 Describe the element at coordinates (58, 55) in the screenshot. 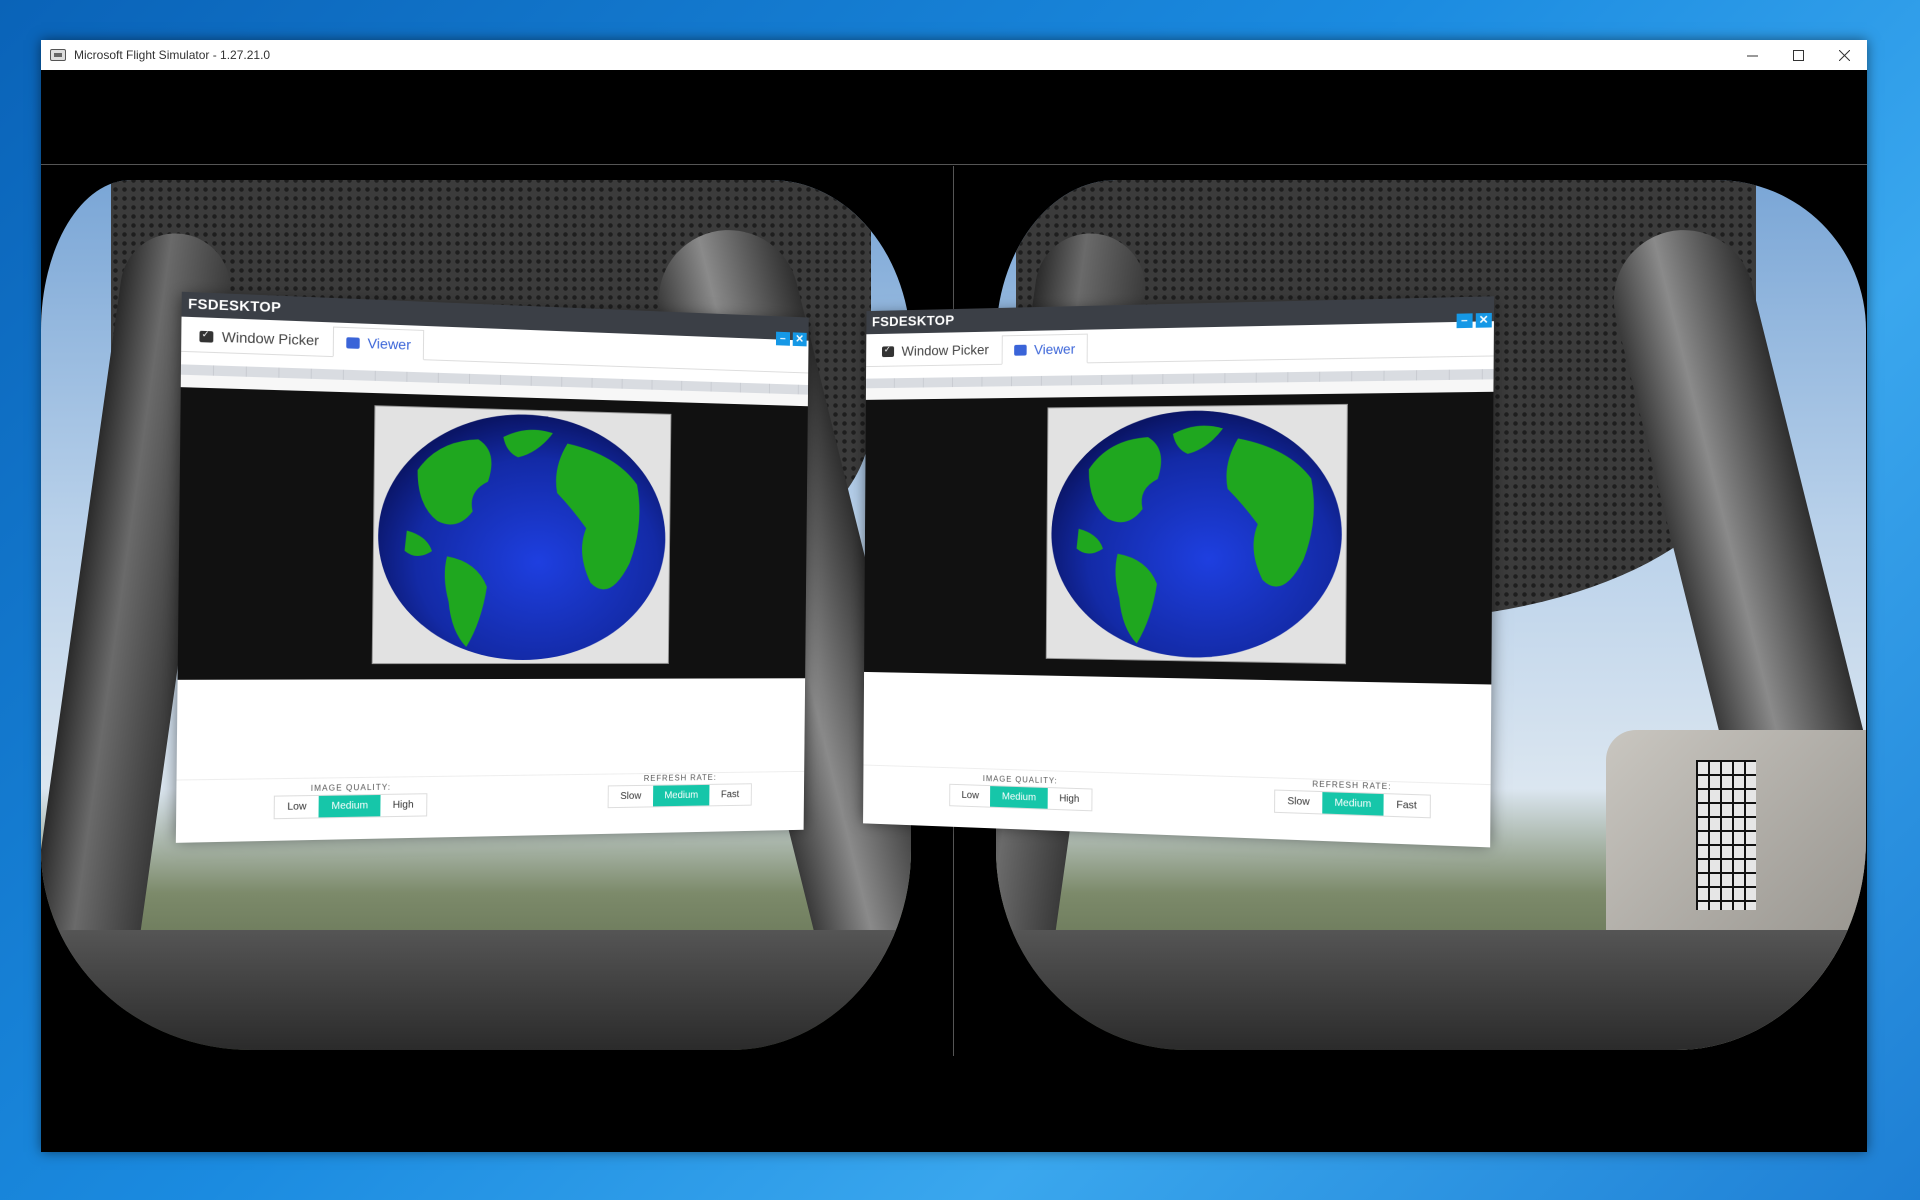

I see `app-icon` at that location.